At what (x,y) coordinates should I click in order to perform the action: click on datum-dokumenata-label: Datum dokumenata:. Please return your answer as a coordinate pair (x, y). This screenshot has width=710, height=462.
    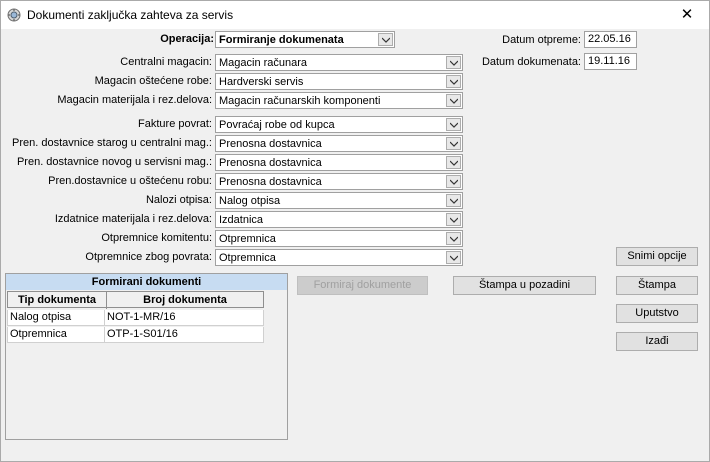
    Looking at the image, I should click on (531, 62).